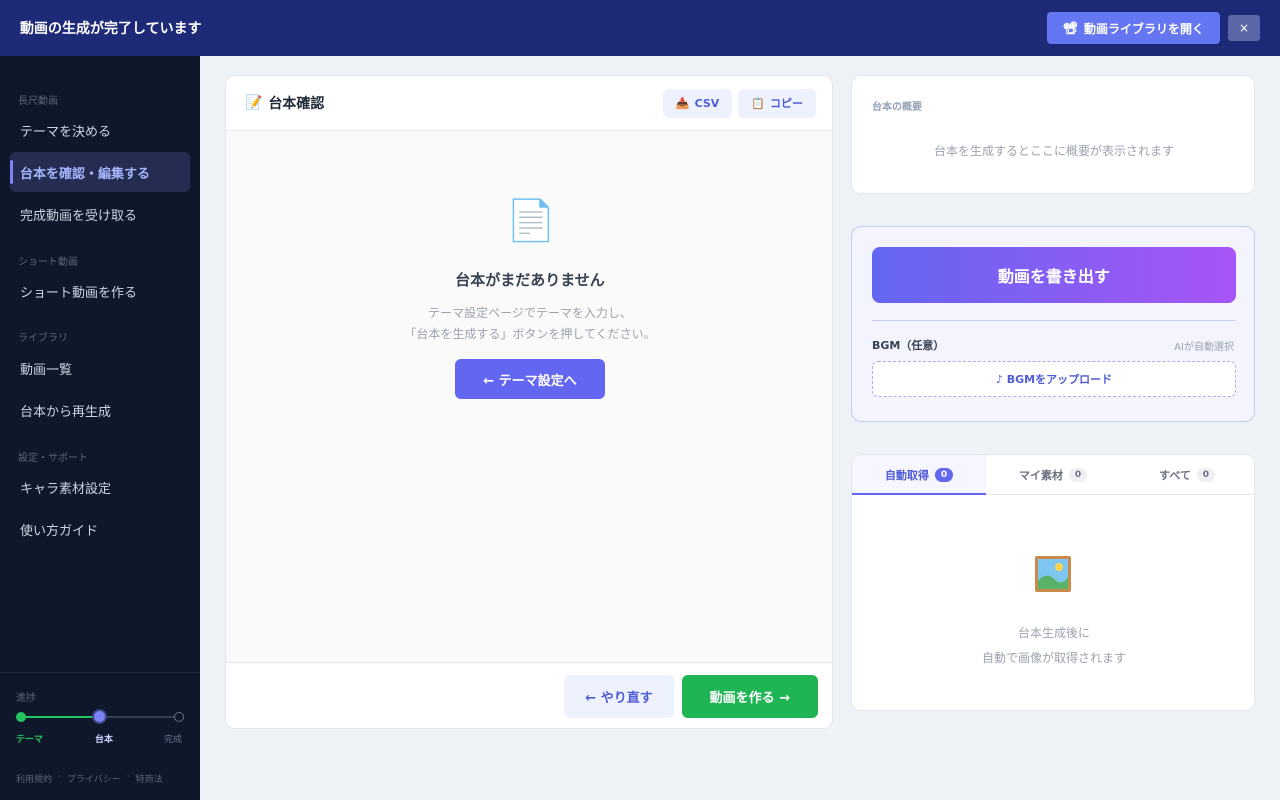 This screenshot has height=800, width=1280. I want to click on tab-label: すべて, so click(1175, 475).